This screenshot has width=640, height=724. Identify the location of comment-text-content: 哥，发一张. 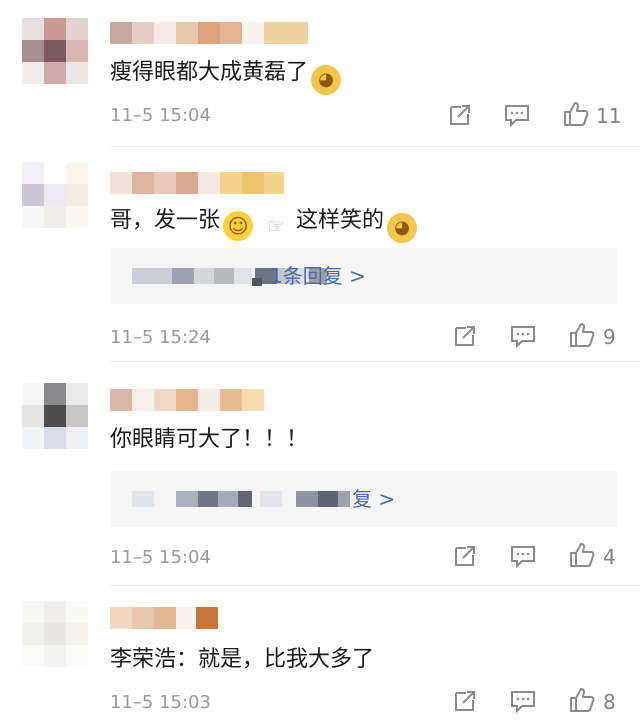
(165, 220).